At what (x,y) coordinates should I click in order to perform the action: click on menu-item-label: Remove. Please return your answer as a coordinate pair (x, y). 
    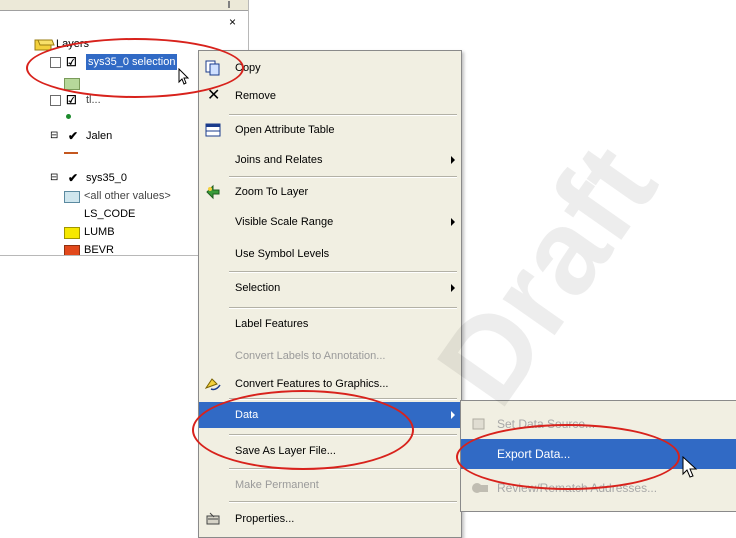
    Looking at the image, I should click on (255, 96).